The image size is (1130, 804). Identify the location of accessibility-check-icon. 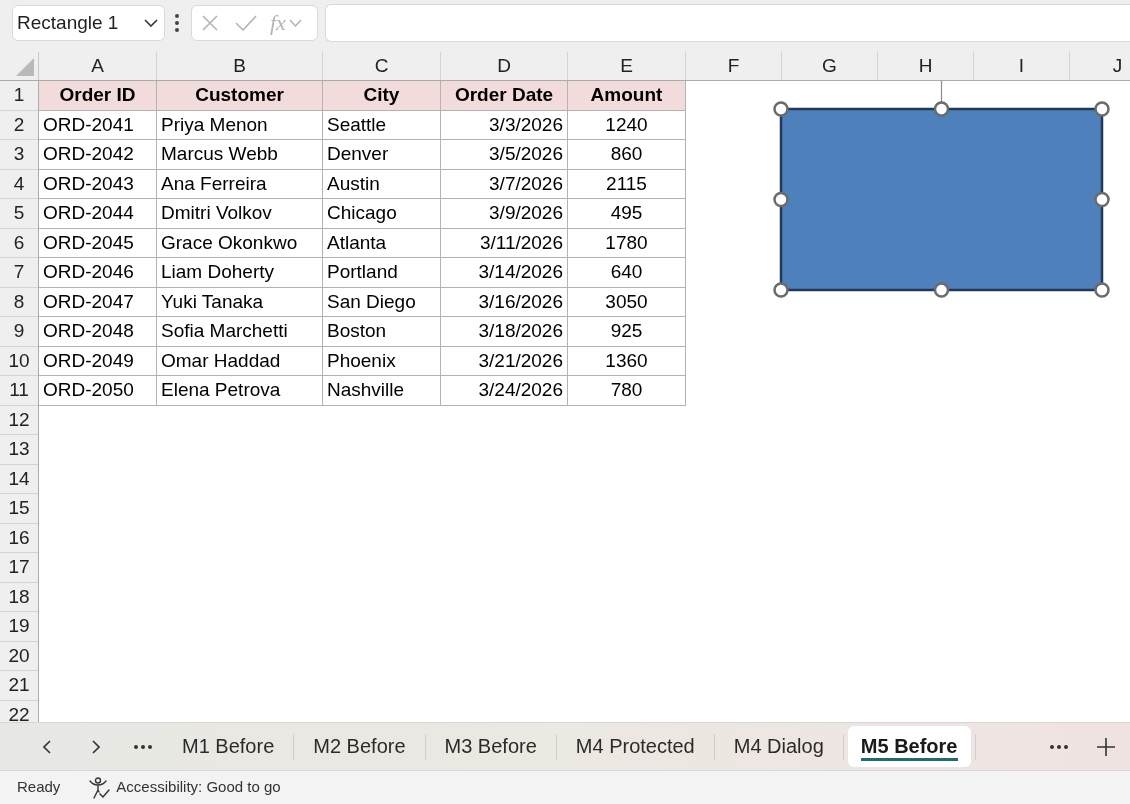
(99, 787).